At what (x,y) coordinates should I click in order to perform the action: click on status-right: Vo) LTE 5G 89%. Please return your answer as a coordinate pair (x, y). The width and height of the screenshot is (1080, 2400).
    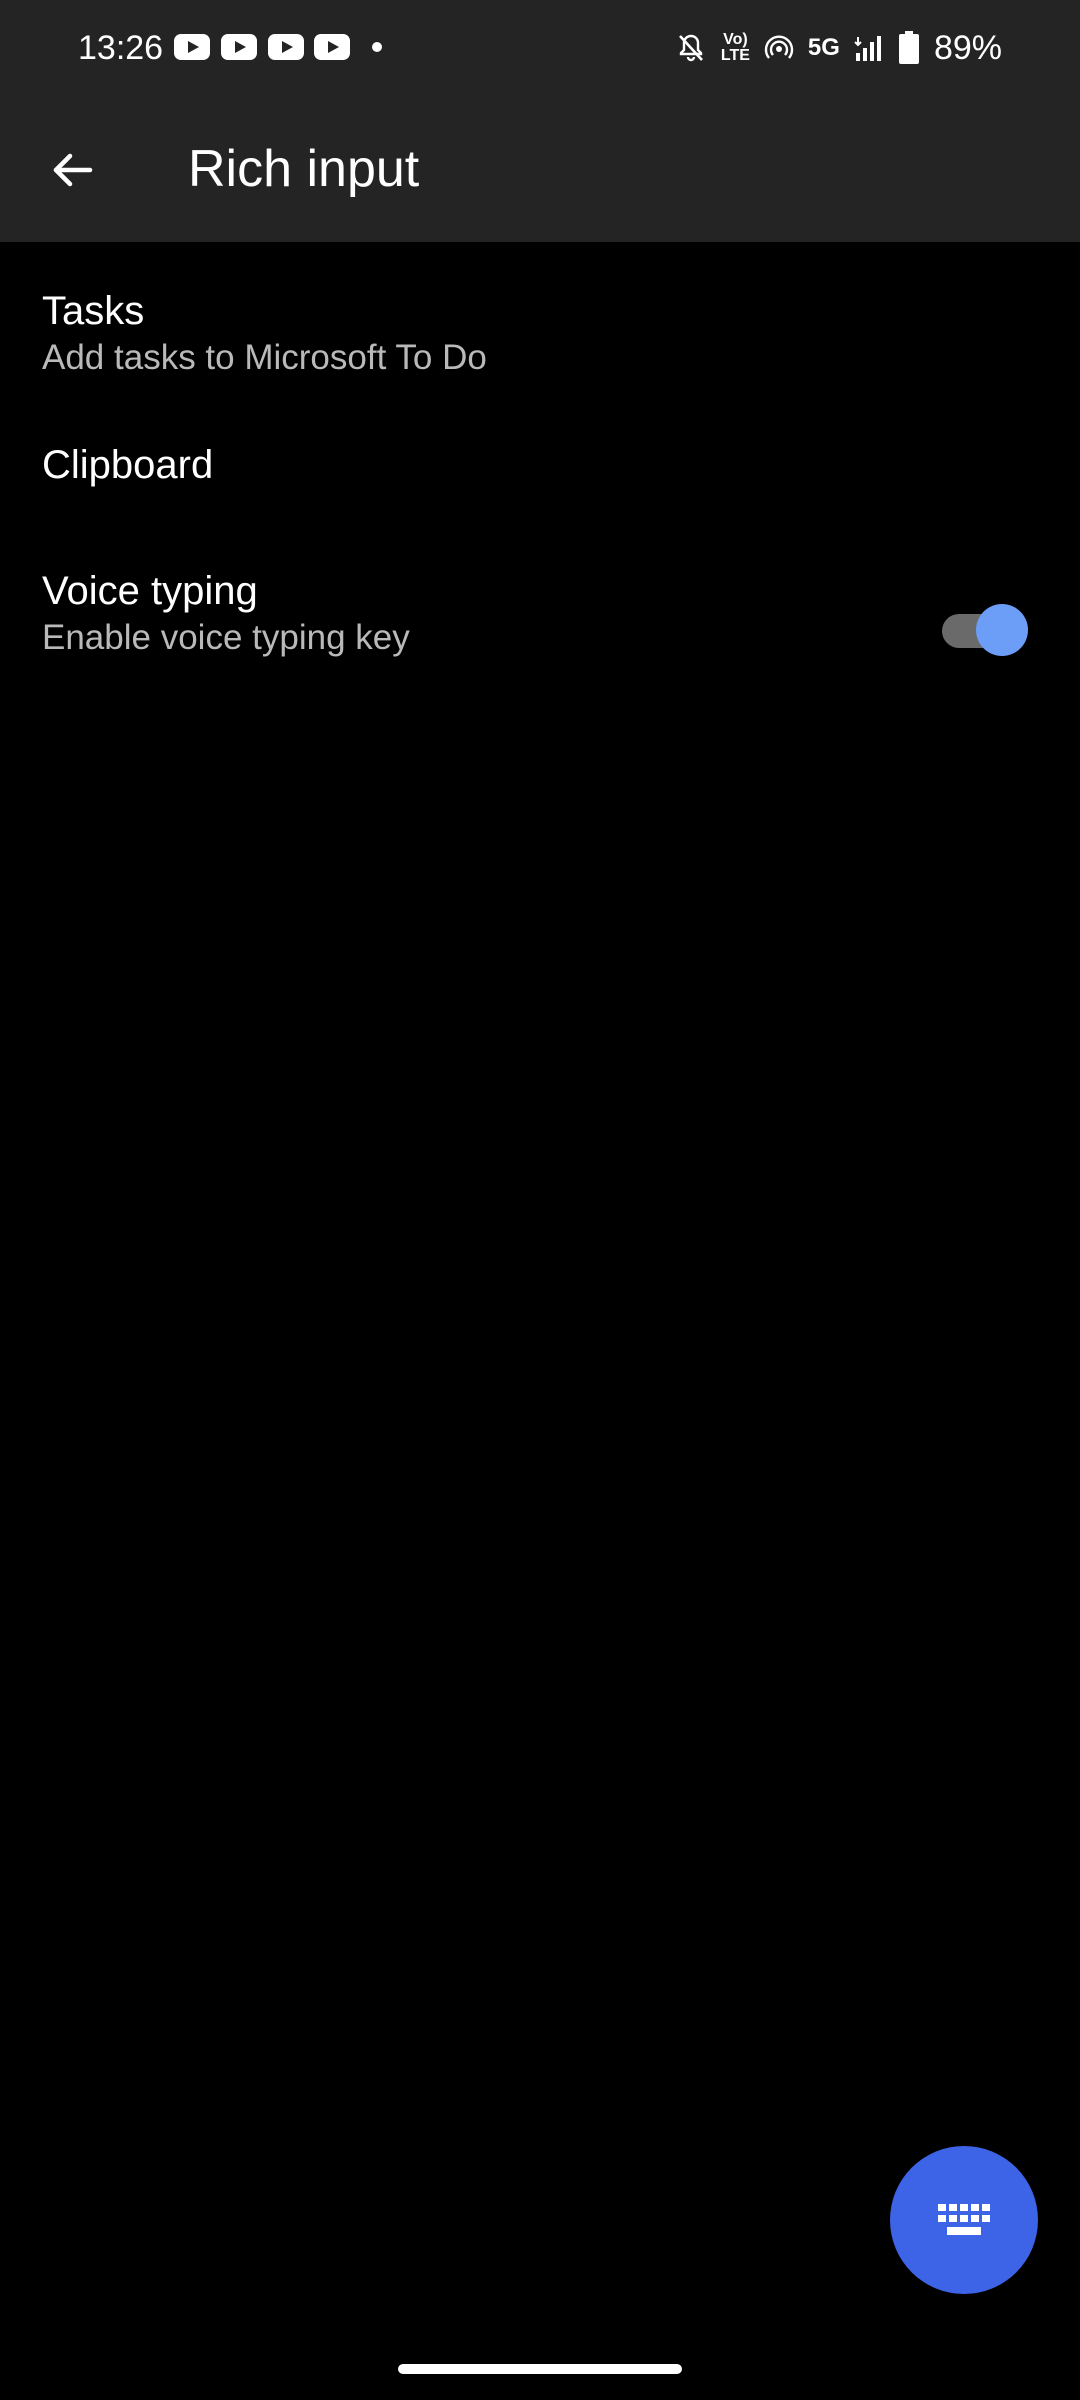
    Looking at the image, I should click on (838, 48).